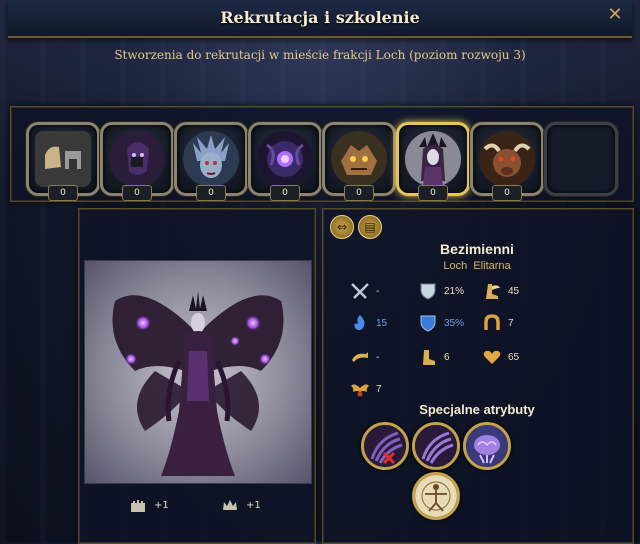 Image resolution: width=640 pixels, height=544 pixels. What do you see at coordinates (161, 505) in the screenshot?
I see `bonus-castle-value: +1` at bounding box center [161, 505].